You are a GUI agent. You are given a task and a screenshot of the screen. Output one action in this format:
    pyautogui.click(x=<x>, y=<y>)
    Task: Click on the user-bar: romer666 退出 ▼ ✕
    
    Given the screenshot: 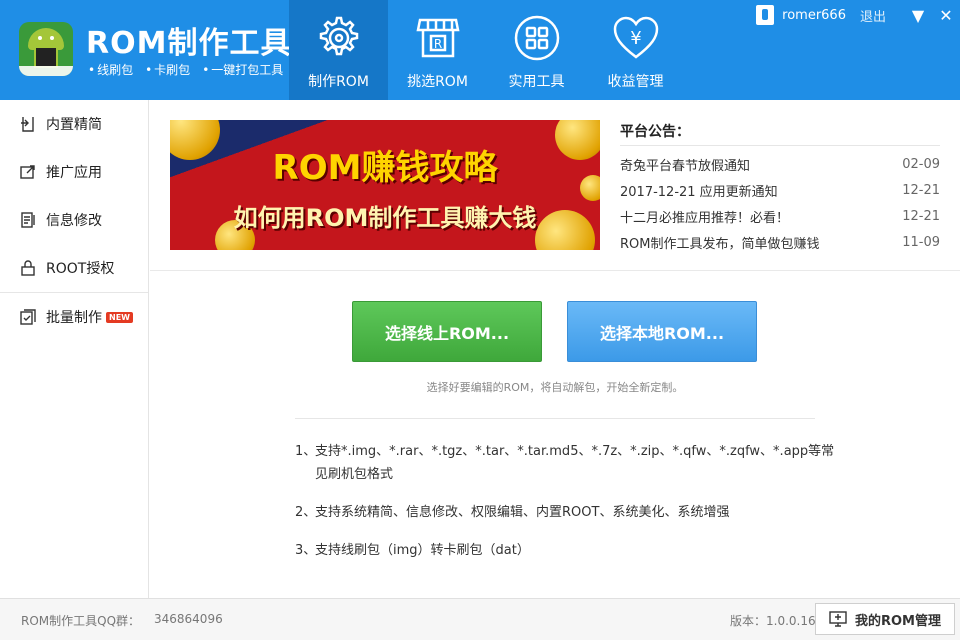 What is the action you would take?
    pyautogui.click(x=858, y=15)
    